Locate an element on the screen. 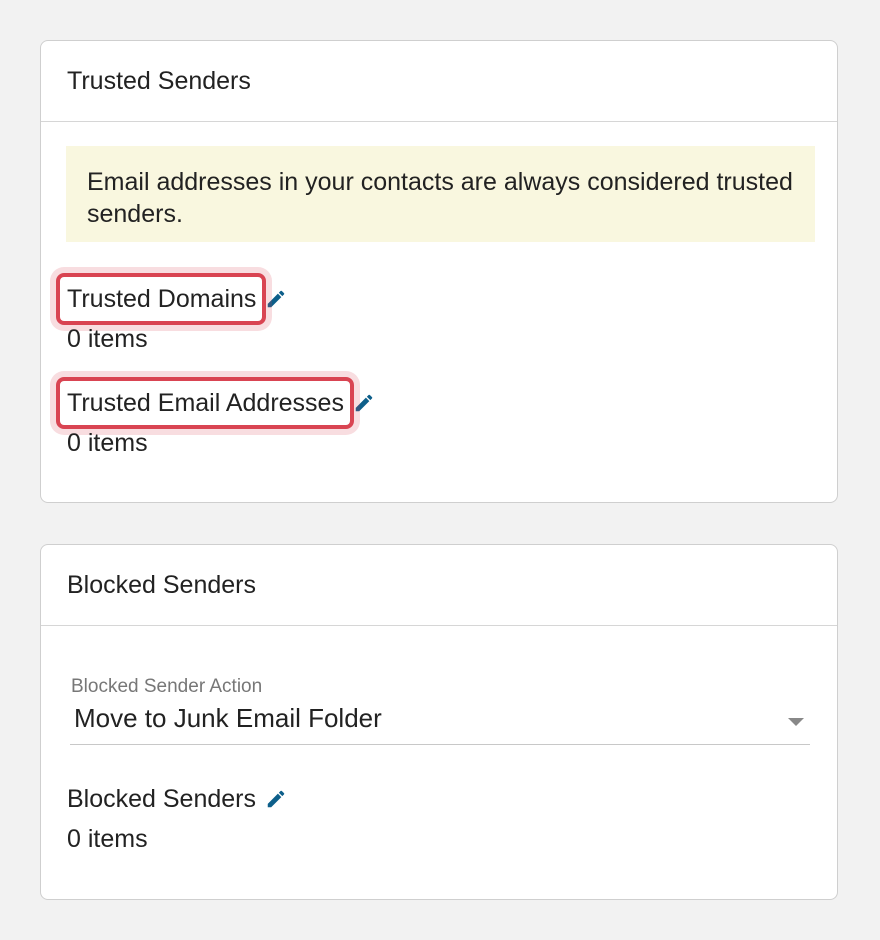 The image size is (880, 940). trusted-emails-count: 0 items is located at coordinates (107, 443).